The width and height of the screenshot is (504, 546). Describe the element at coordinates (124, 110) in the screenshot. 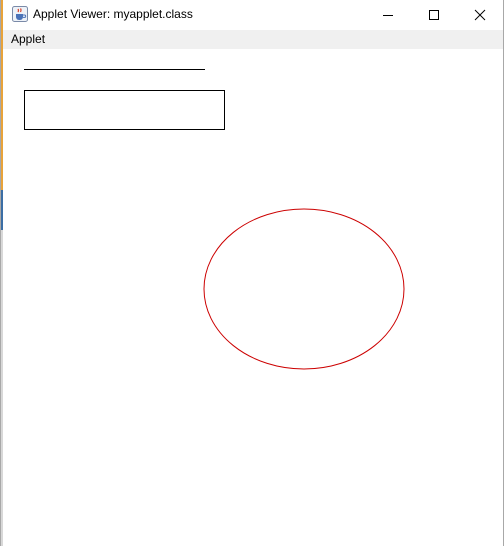

I see `drawn-rectangle` at that location.